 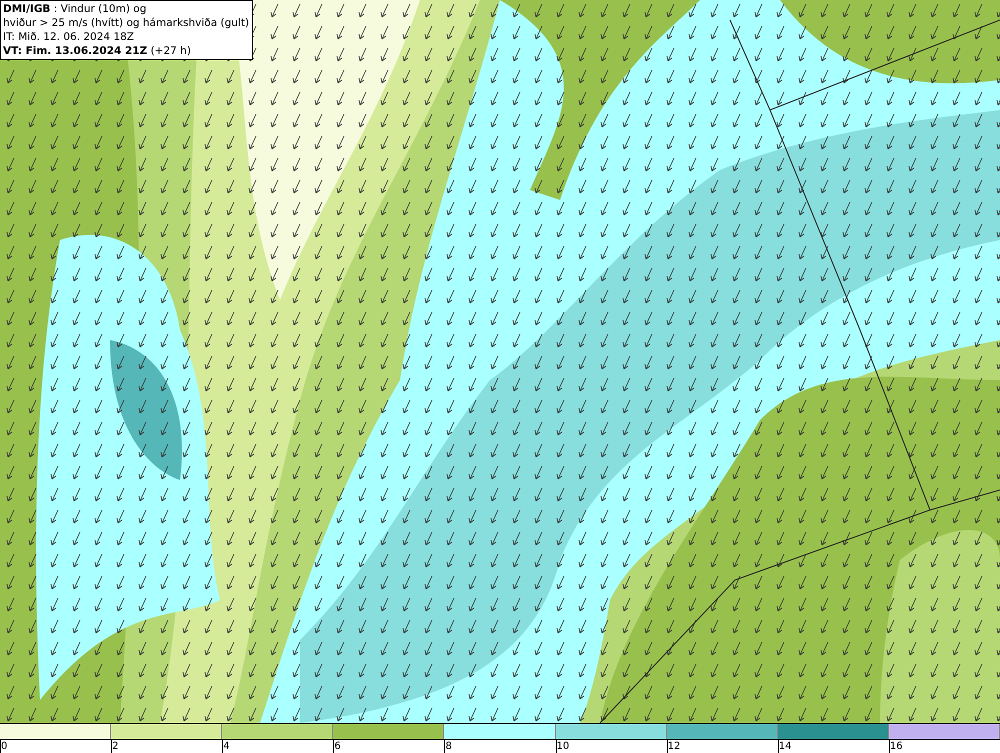 What do you see at coordinates (674, 746) in the screenshot?
I see `legend-tick-label: 12` at bounding box center [674, 746].